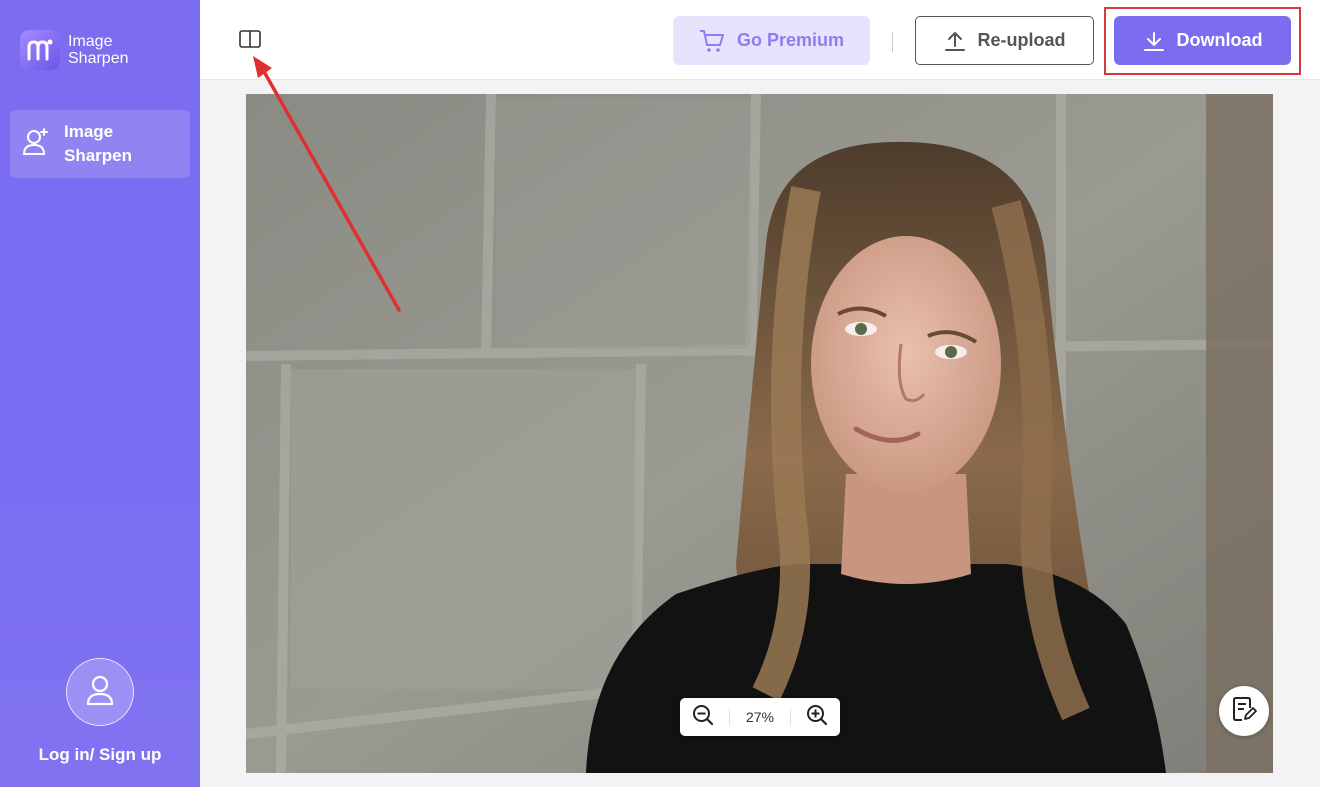 The width and height of the screenshot is (1320, 787). I want to click on reupload-button: Re-upload, so click(1004, 40).